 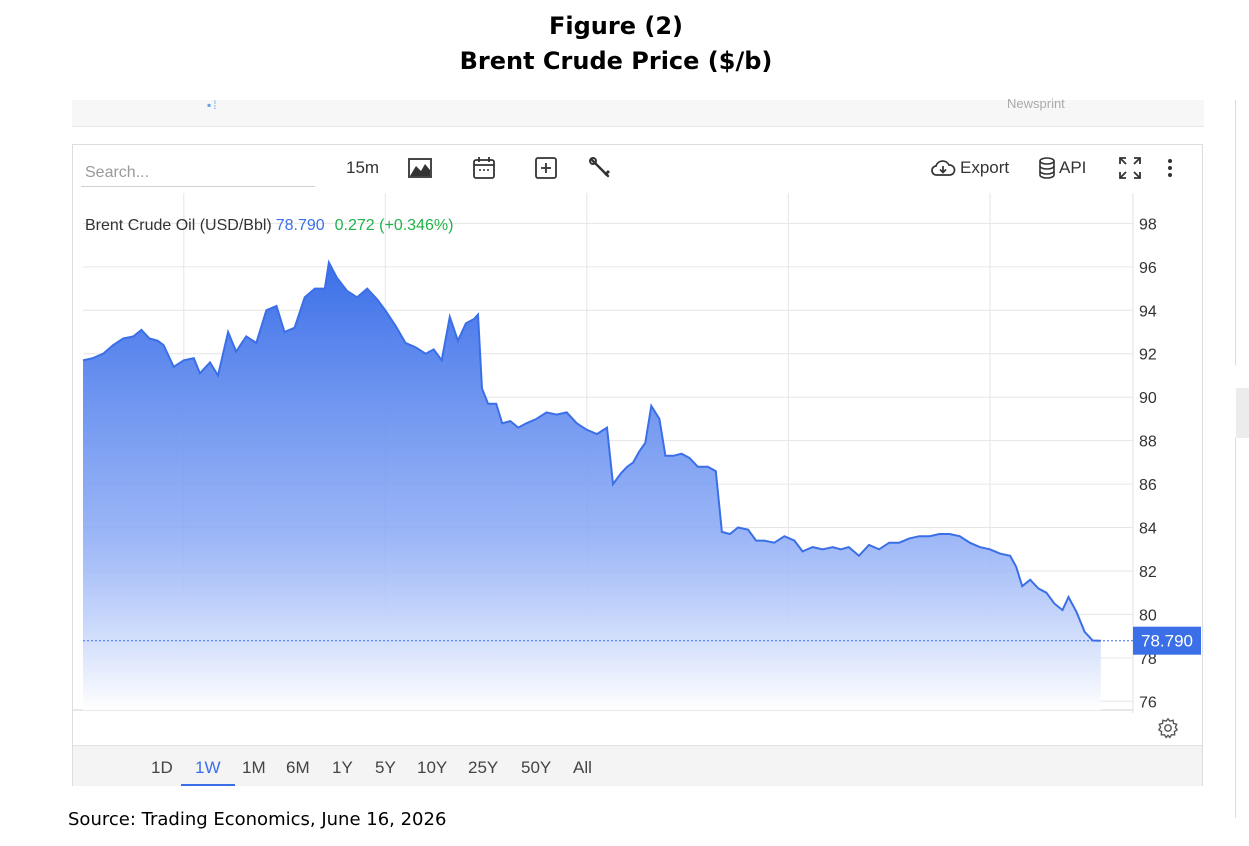 I want to click on cropped-icon: ▪⁞, so click(x=213, y=105).